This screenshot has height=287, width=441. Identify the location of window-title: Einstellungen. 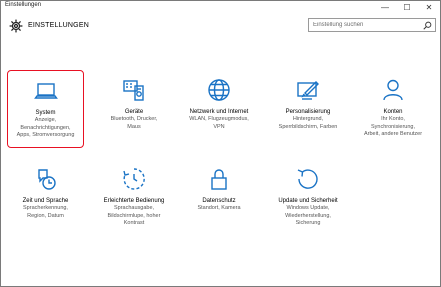
(23, 5).